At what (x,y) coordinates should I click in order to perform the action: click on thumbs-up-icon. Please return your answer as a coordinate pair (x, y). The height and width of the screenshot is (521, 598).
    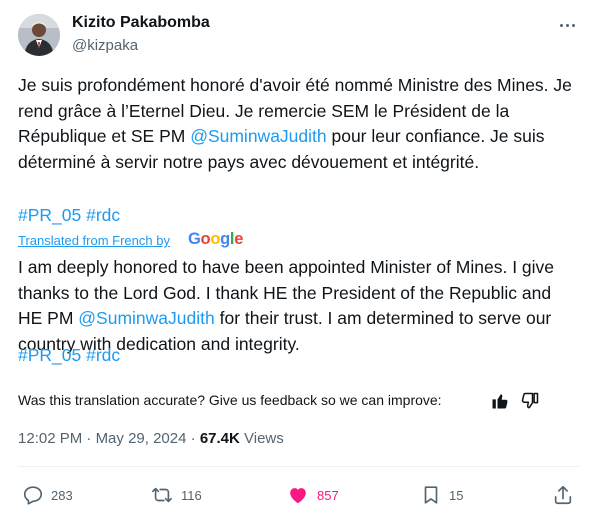
    Looking at the image, I should click on (500, 401).